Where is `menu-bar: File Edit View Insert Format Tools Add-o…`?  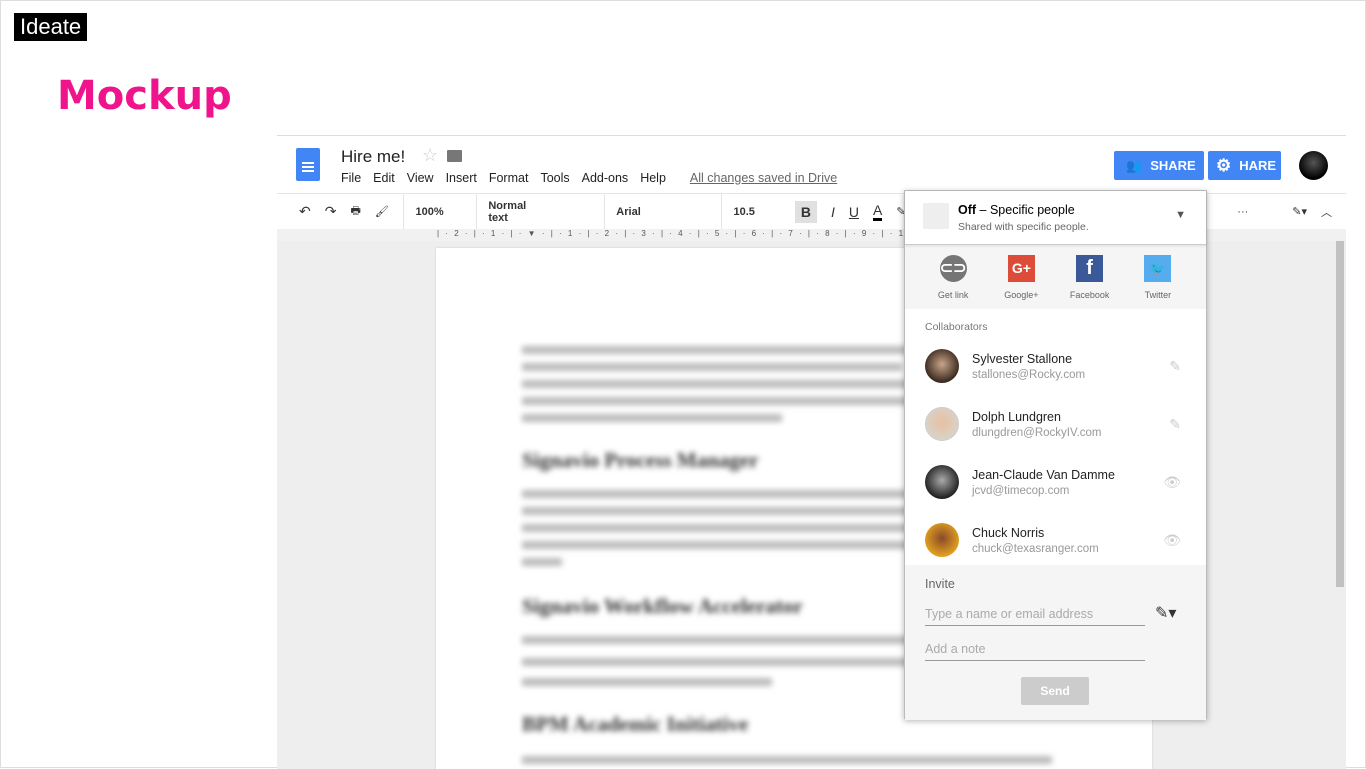 menu-bar: File Edit View Insert Format Tools Add-o… is located at coordinates (589, 178).